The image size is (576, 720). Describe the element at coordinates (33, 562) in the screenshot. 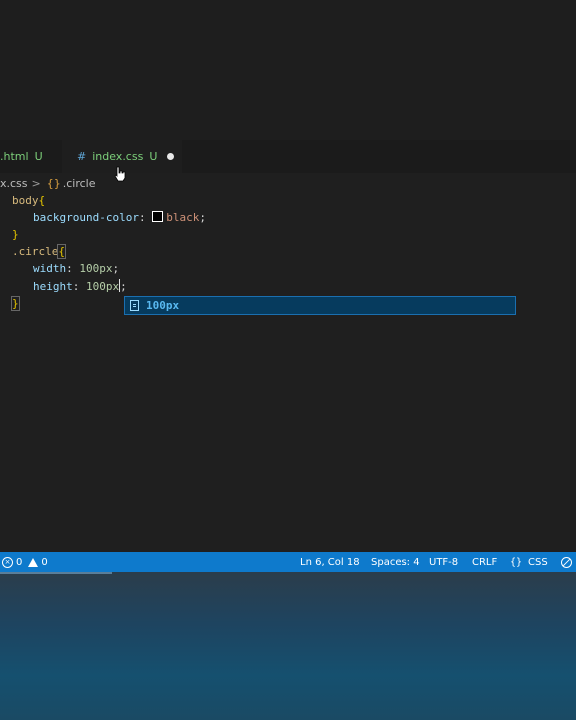

I see `warning-icon` at that location.